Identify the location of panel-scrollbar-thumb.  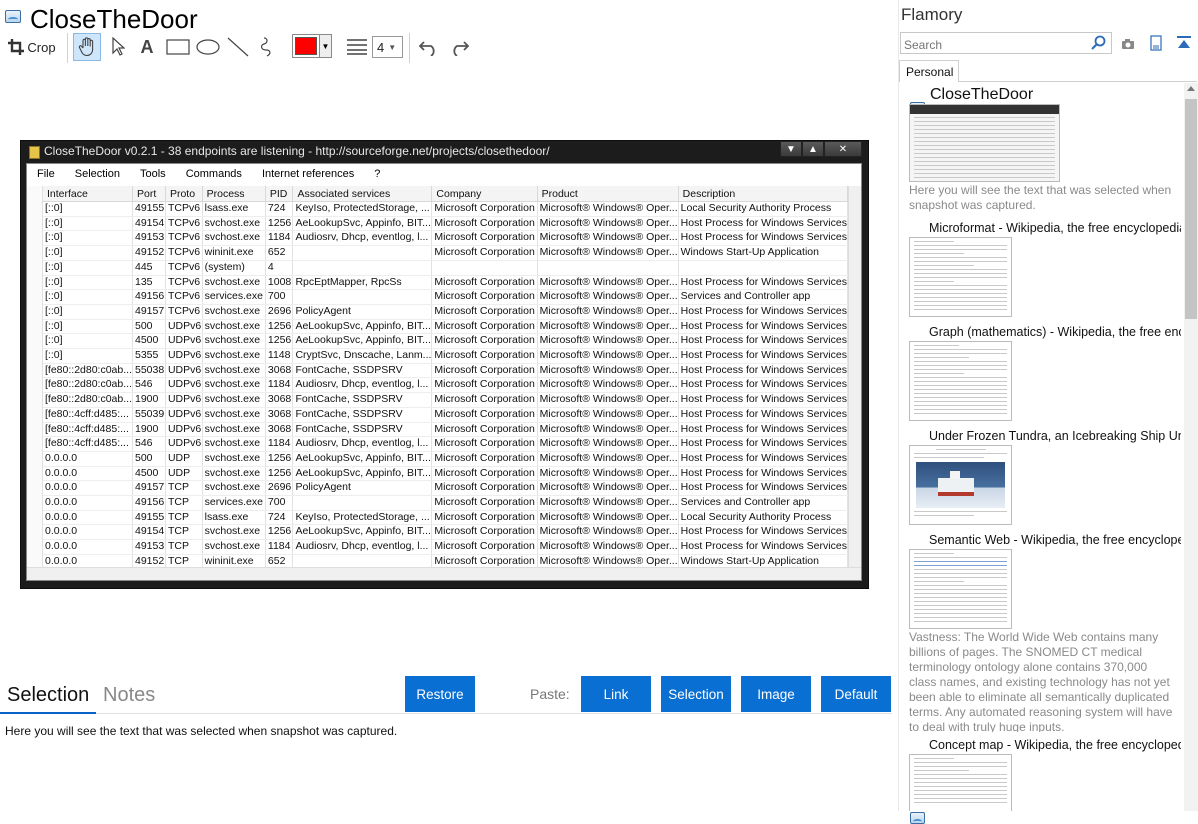
(1191, 209).